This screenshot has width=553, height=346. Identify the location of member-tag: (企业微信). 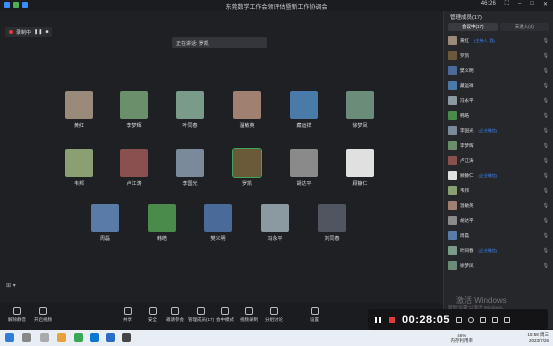
(488, 175).